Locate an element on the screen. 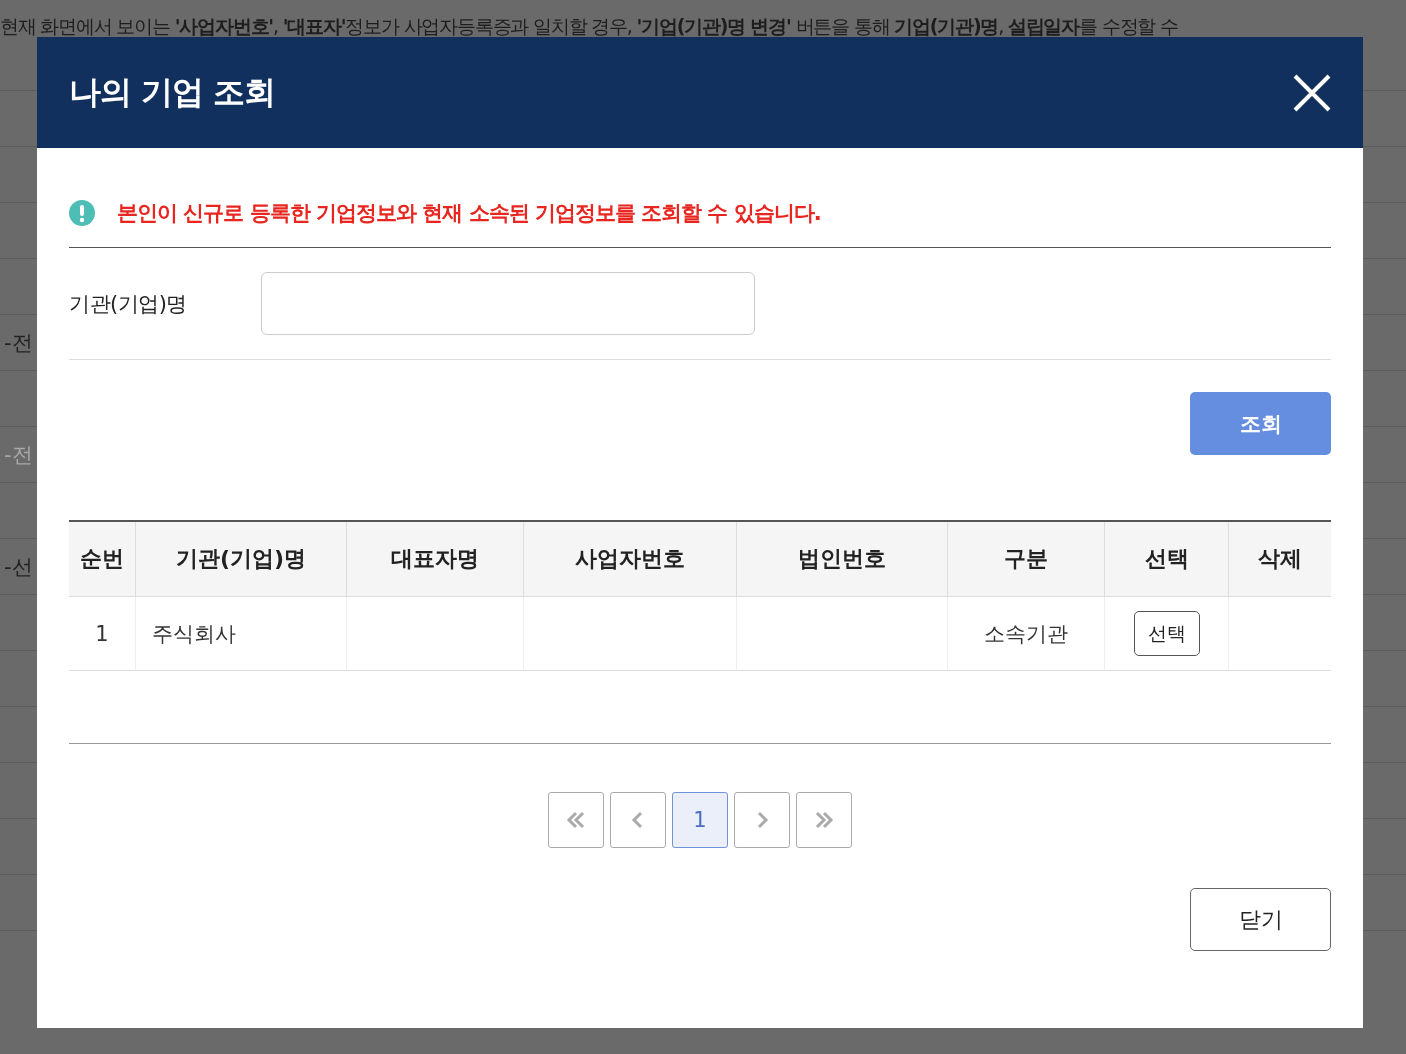  right-chevron-icon is located at coordinates (762, 820).